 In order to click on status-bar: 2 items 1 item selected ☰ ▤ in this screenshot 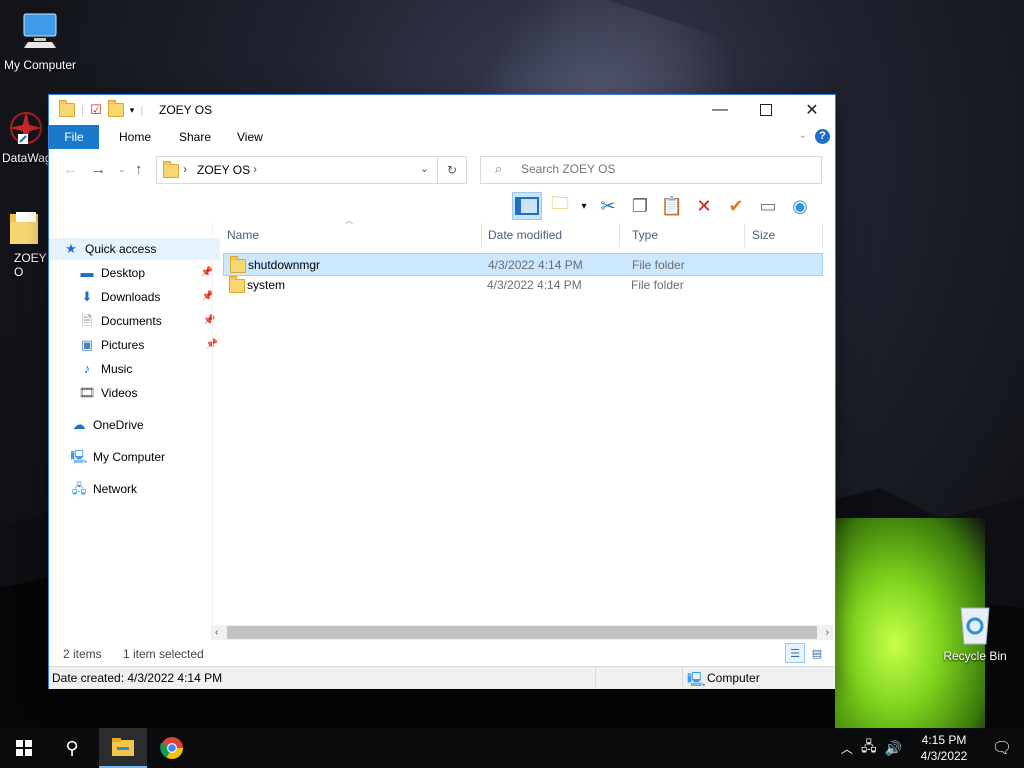, I will do `click(442, 654)`.